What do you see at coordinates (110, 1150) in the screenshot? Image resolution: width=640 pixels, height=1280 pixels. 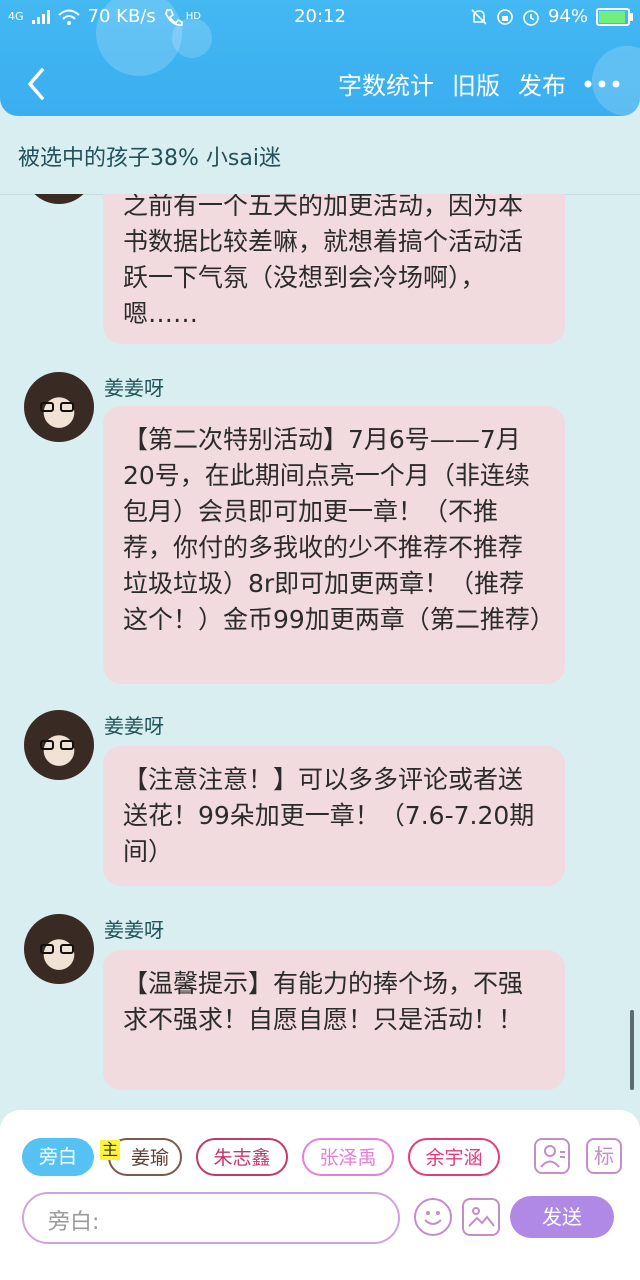 I see `main-character-badge: 主` at bounding box center [110, 1150].